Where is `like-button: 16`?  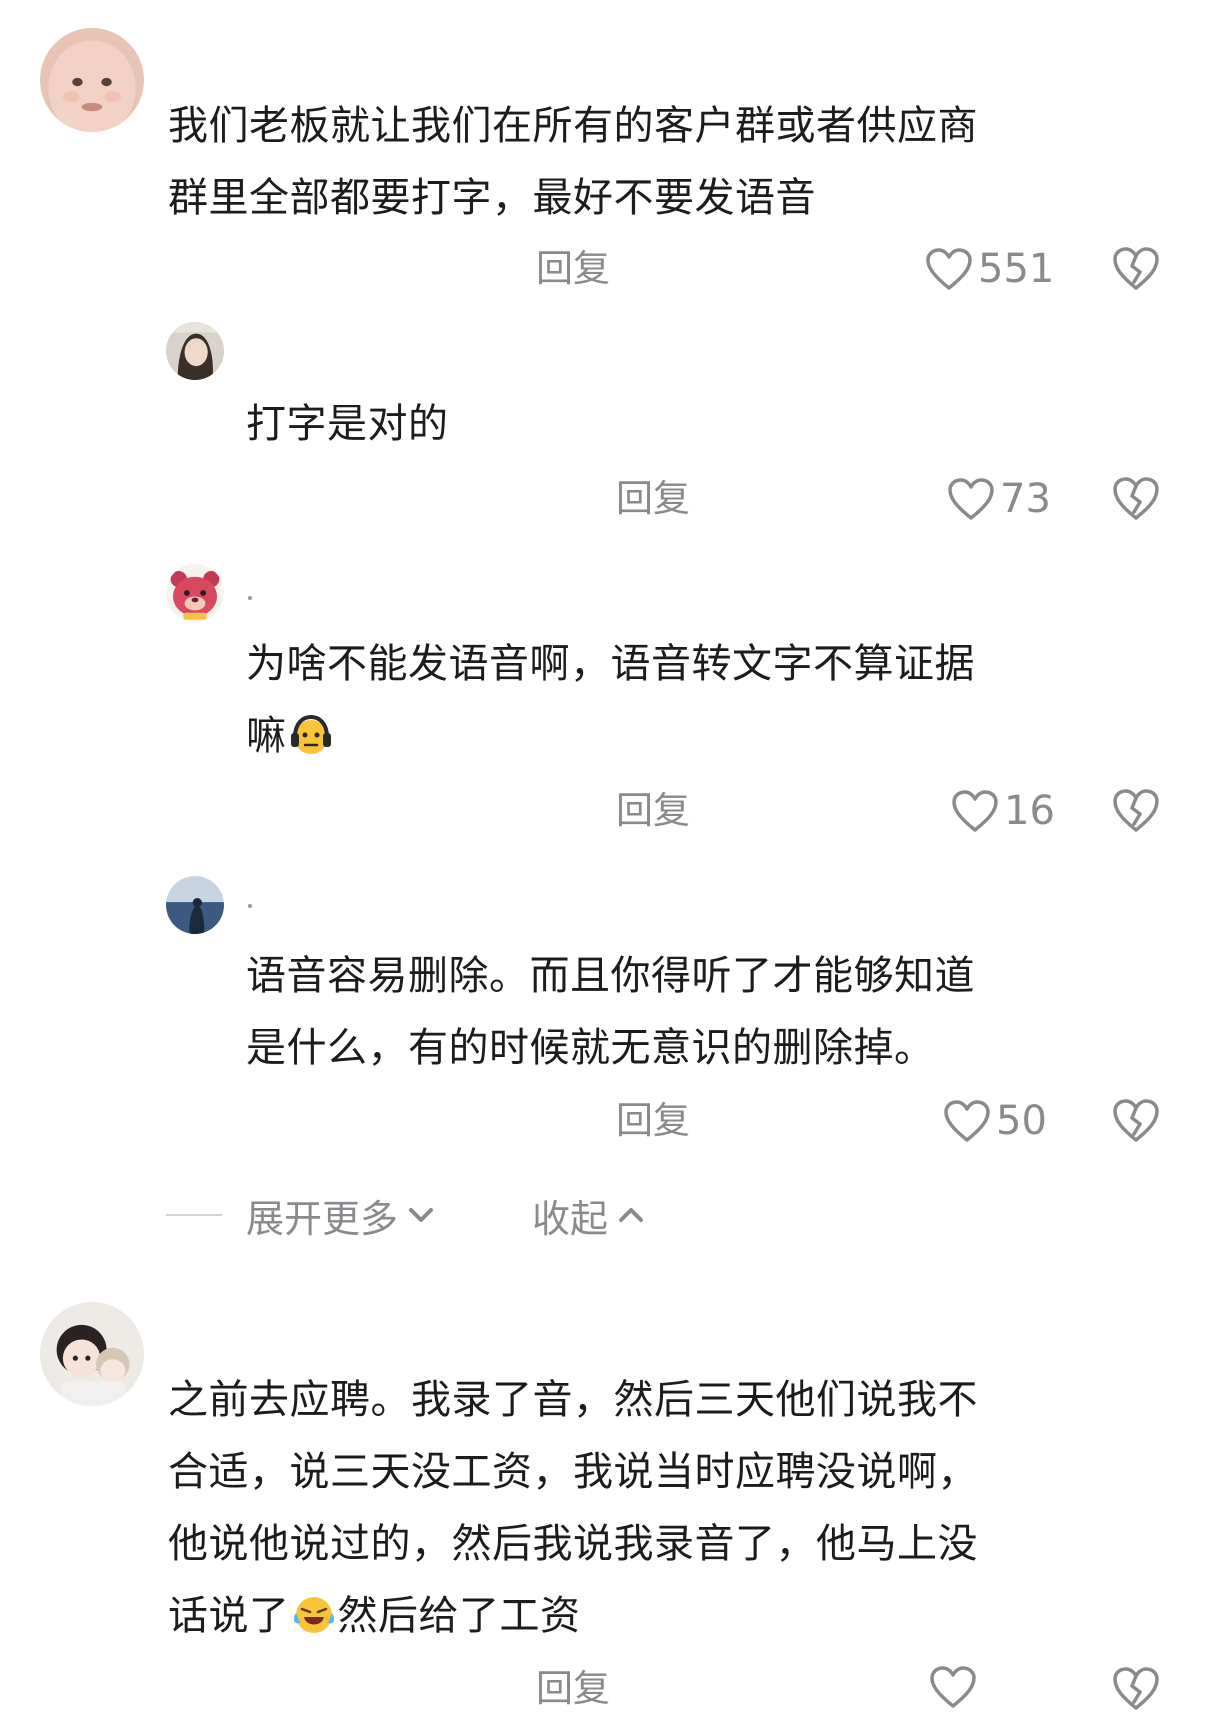 like-button: 16 is located at coordinates (1002, 811).